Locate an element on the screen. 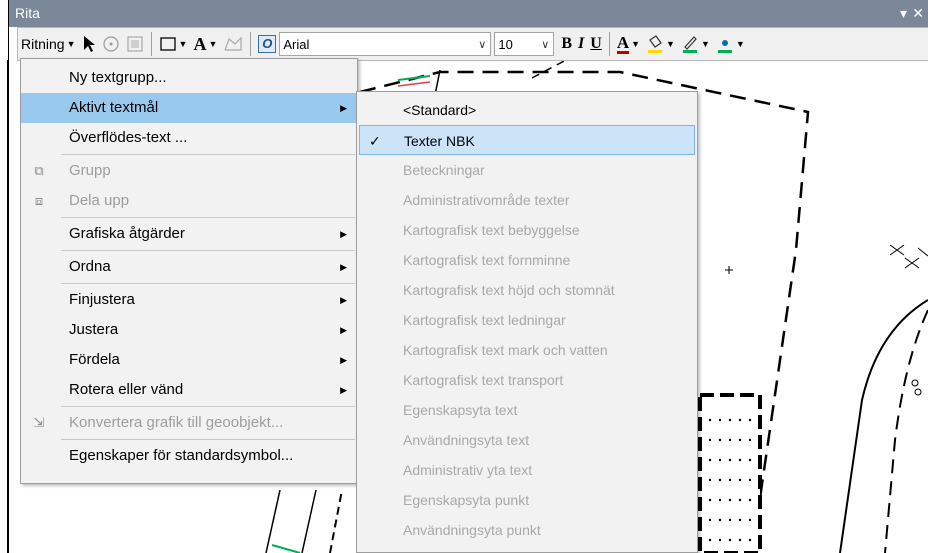  submenu-item: Kartografisk text mark och vatten is located at coordinates (527, 350).